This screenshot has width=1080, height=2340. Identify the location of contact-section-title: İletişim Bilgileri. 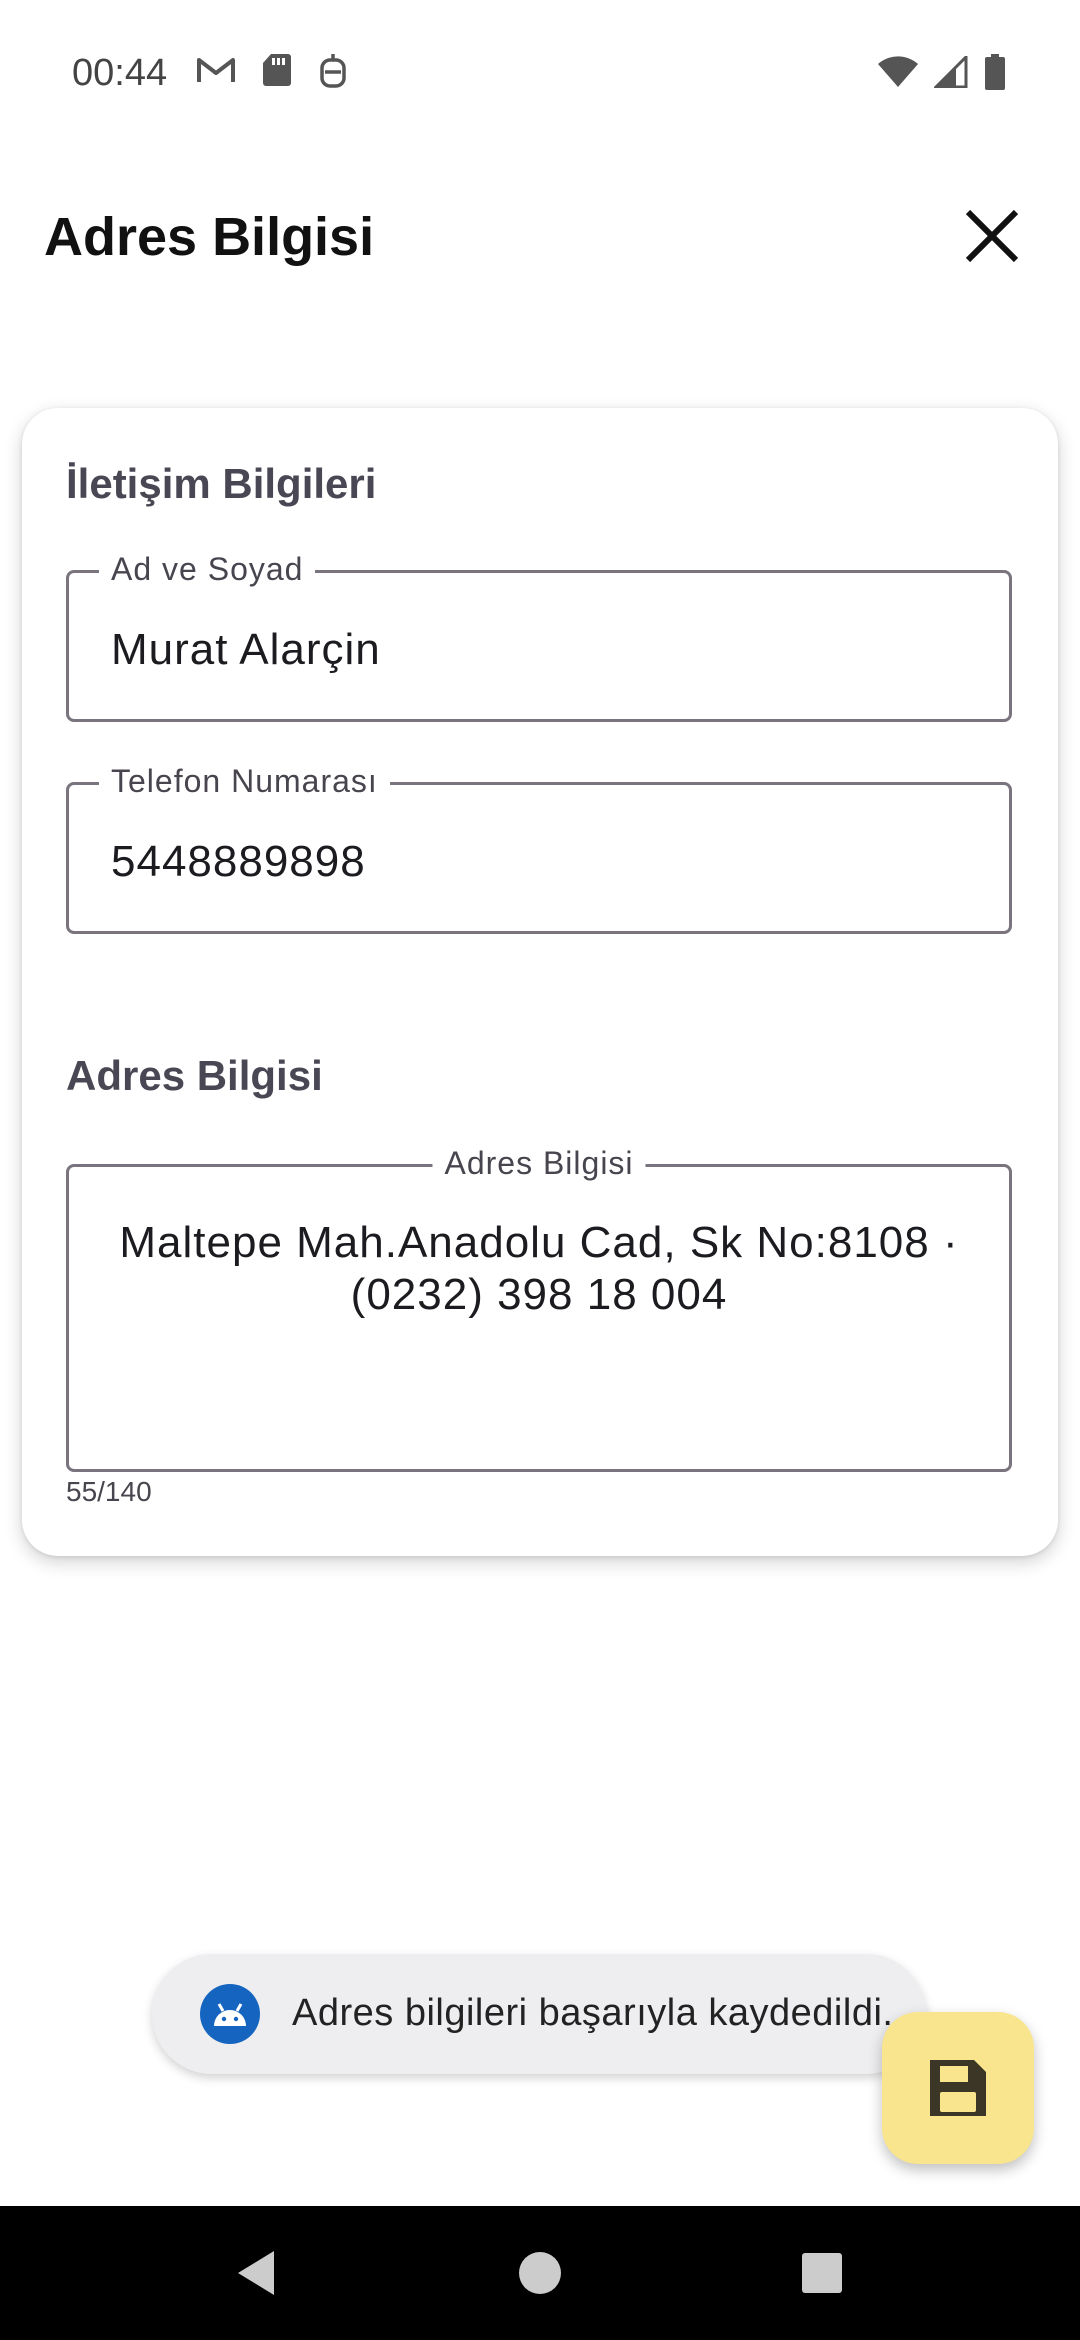
(221, 483).